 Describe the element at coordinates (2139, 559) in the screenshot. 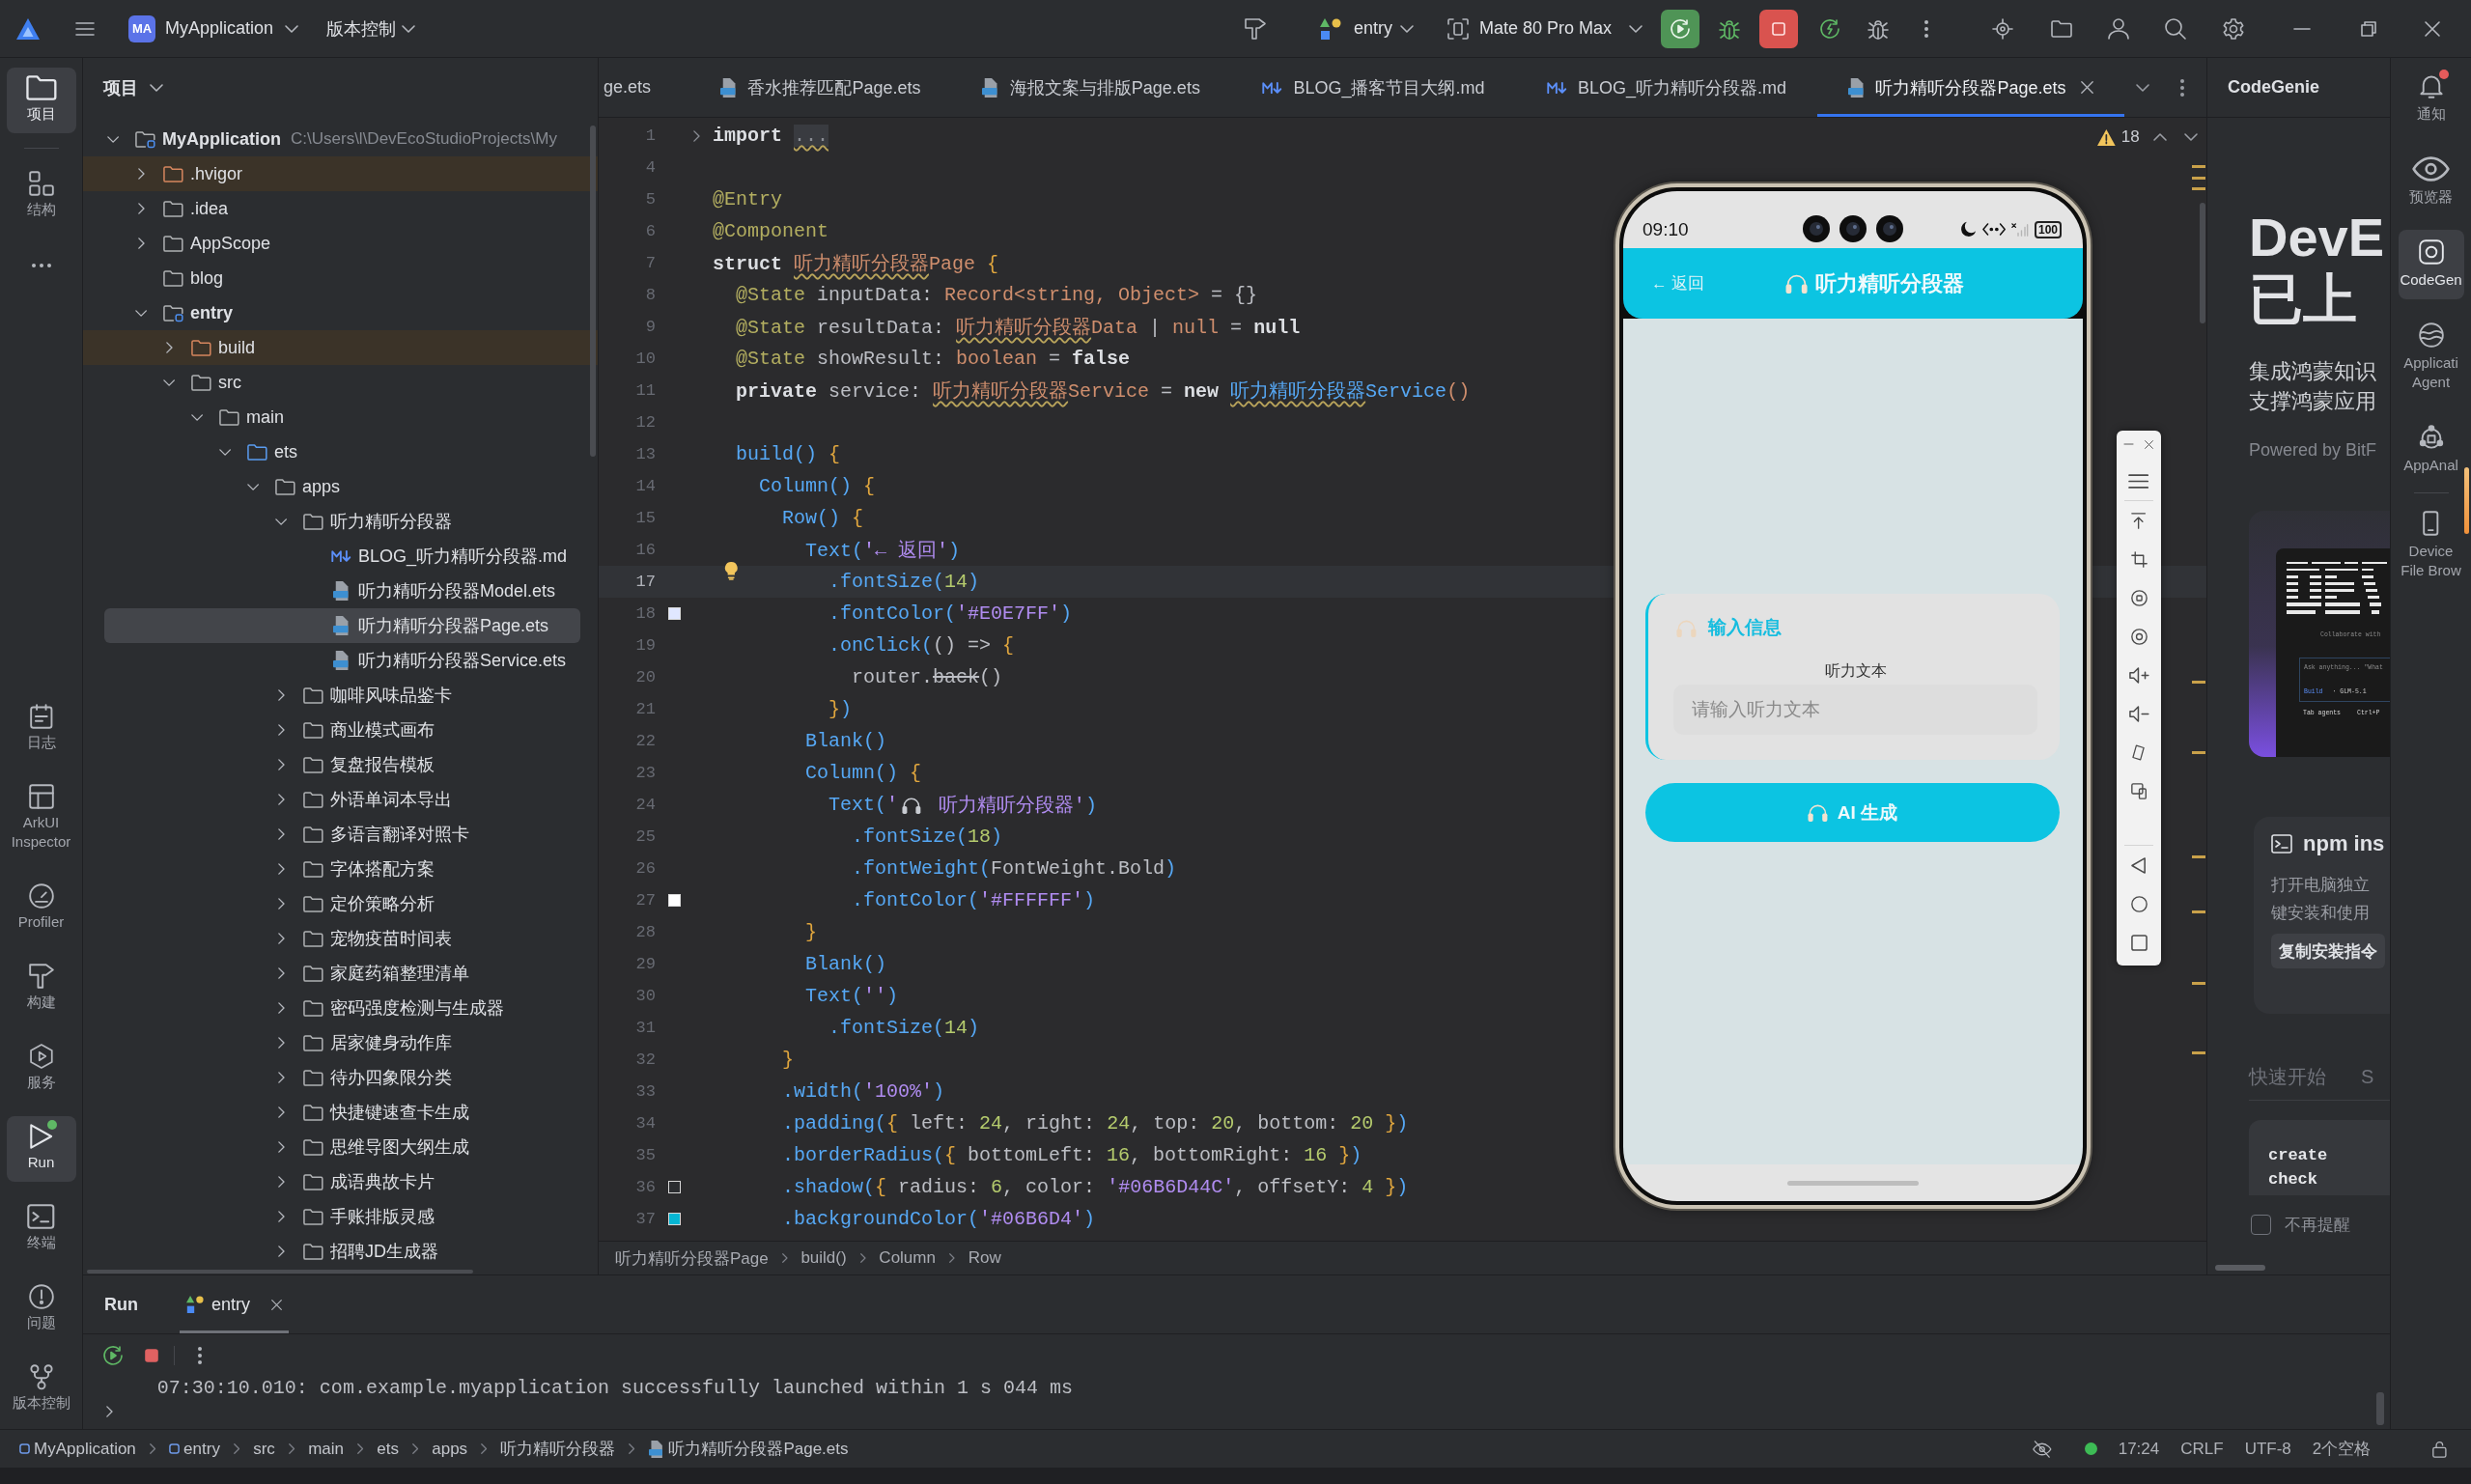

I see `crop-icon` at that location.